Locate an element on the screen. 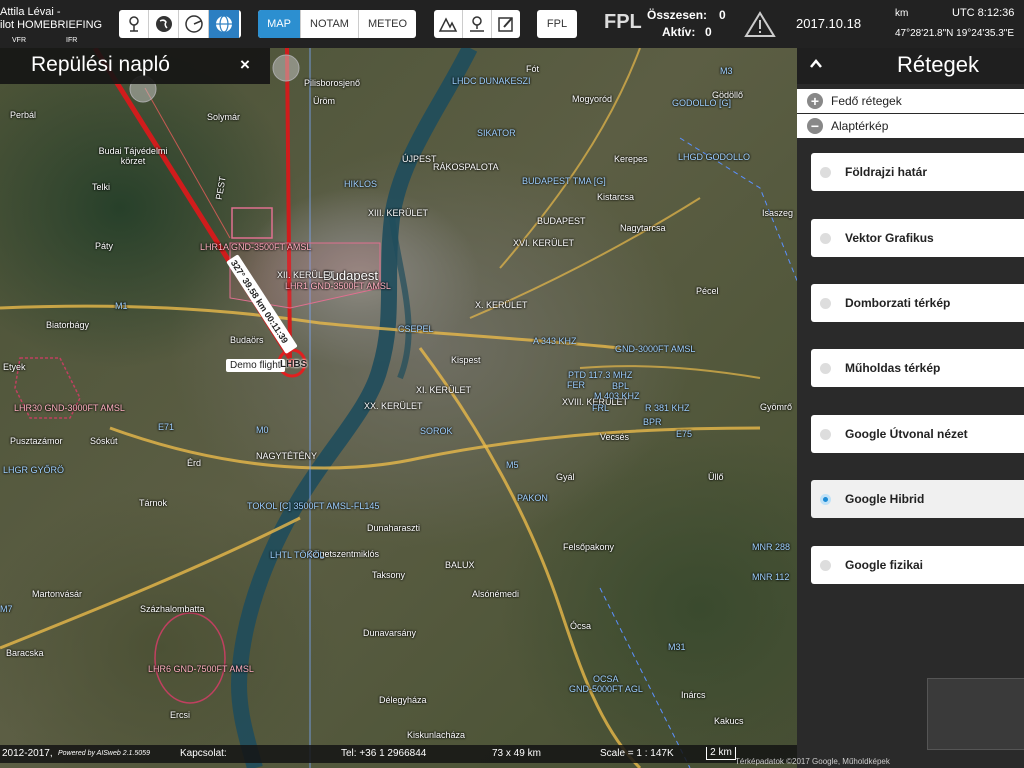 This screenshot has width=1024, height=768. scale-text: Scale = 1 : 147K is located at coordinates (637, 753).